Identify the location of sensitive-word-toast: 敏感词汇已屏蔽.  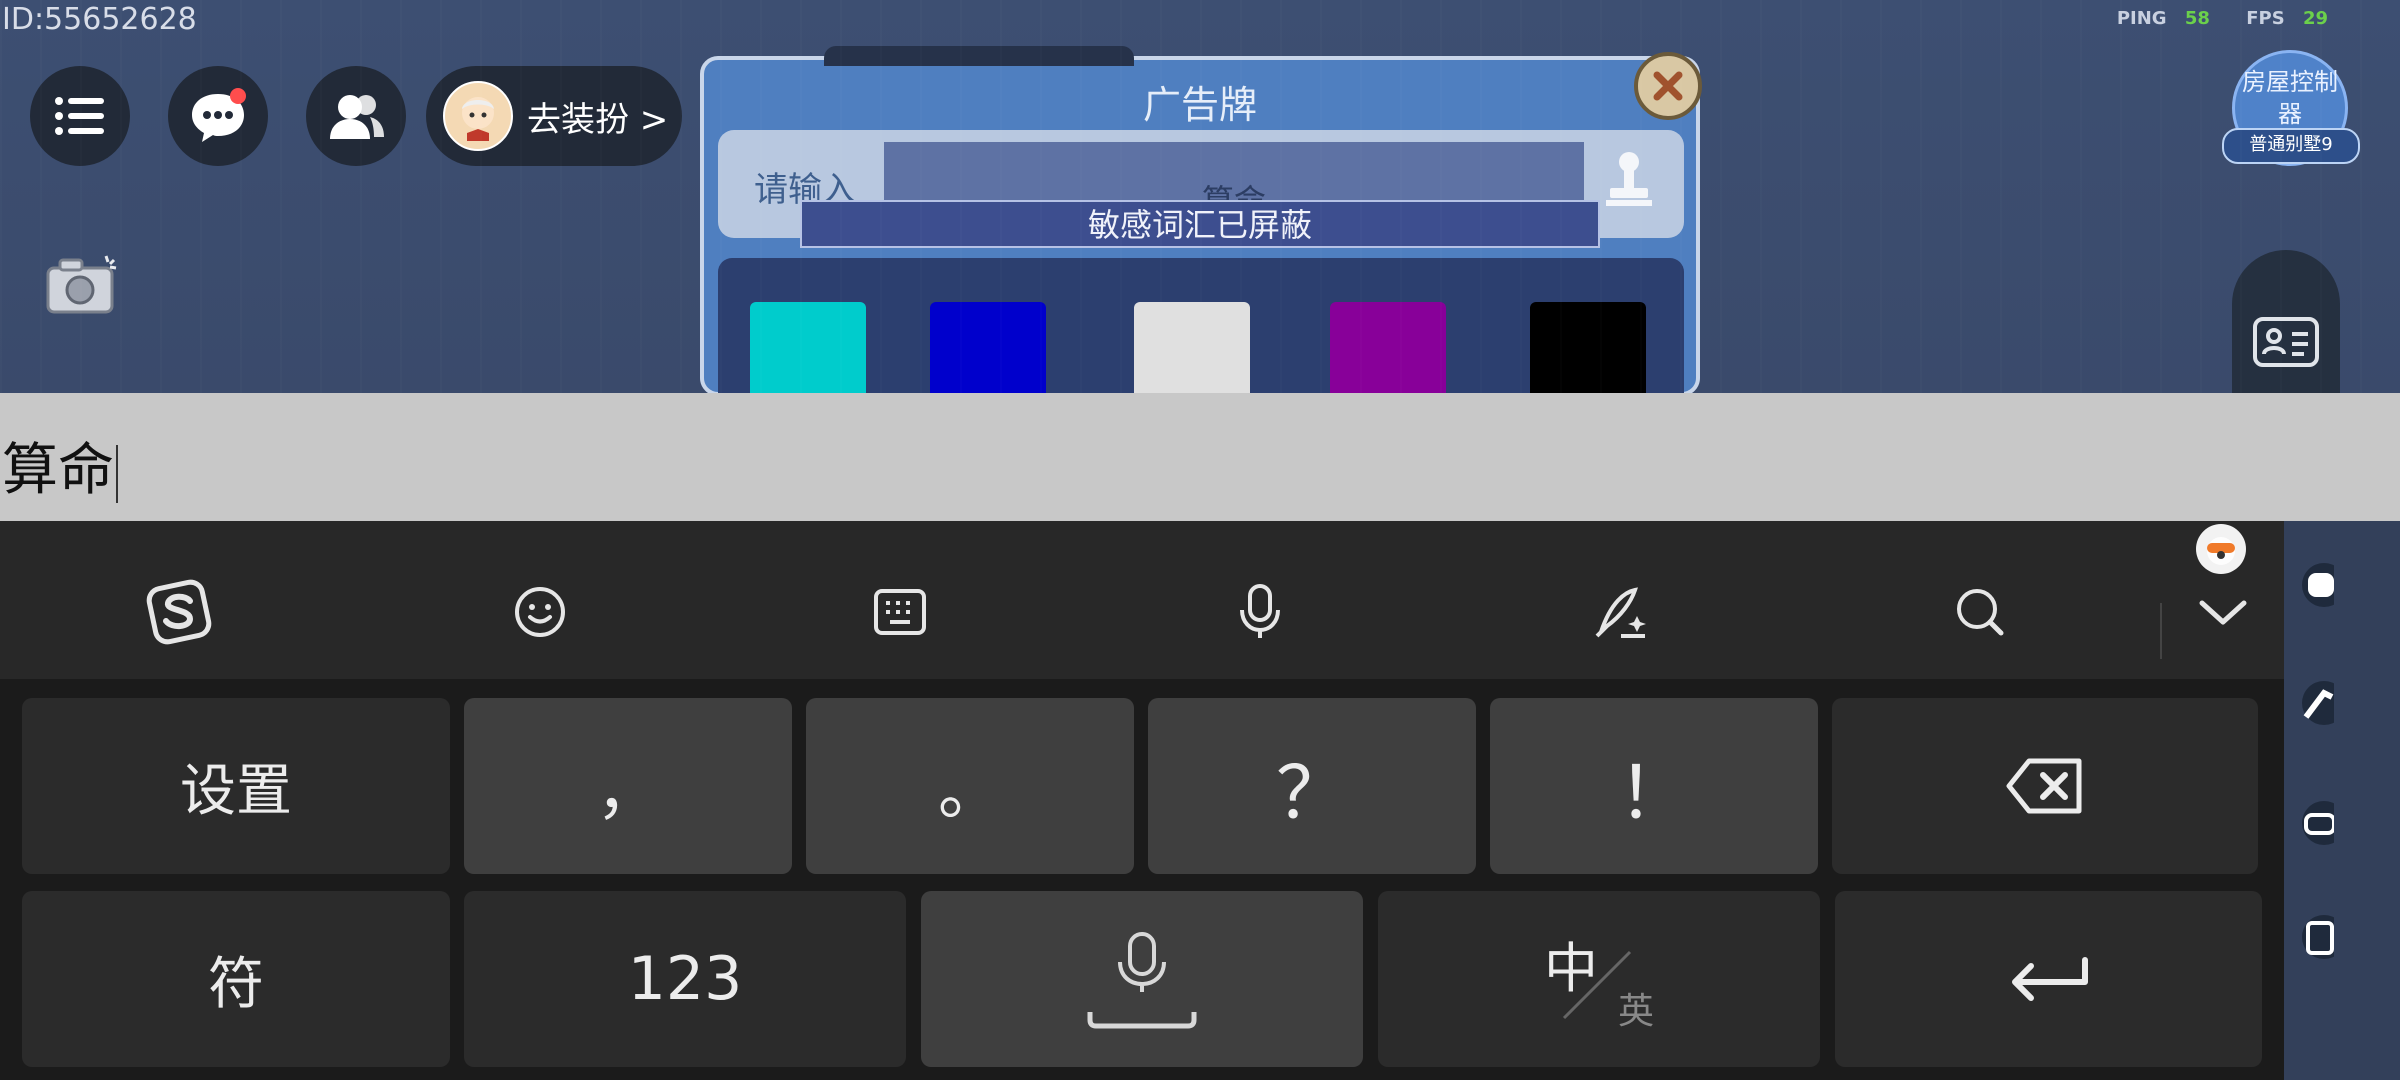
(1200, 224).